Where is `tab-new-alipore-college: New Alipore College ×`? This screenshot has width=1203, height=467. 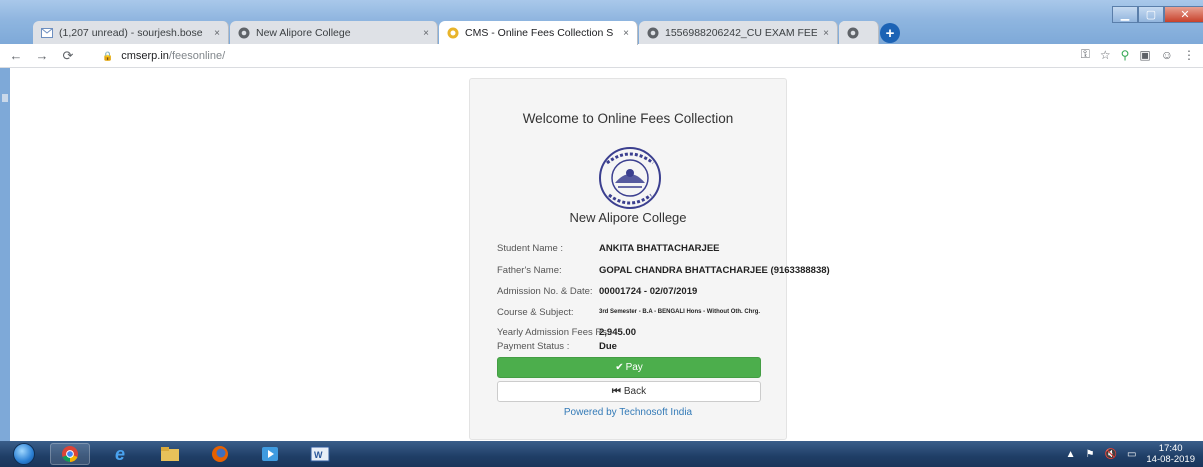 tab-new-alipore-college: New Alipore College × is located at coordinates (334, 33).